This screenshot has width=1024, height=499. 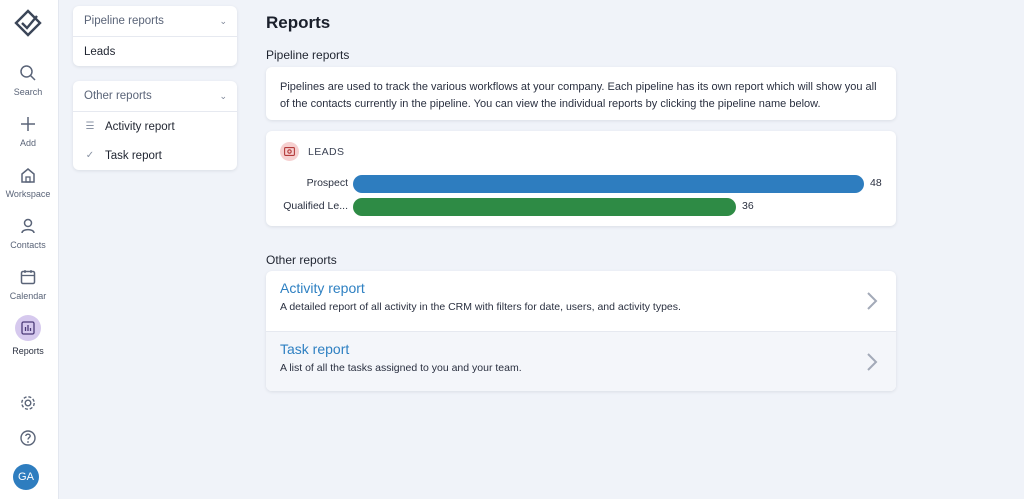 What do you see at coordinates (308, 55) in the screenshot?
I see `section-title-pipeline: Pipeline reports` at bounding box center [308, 55].